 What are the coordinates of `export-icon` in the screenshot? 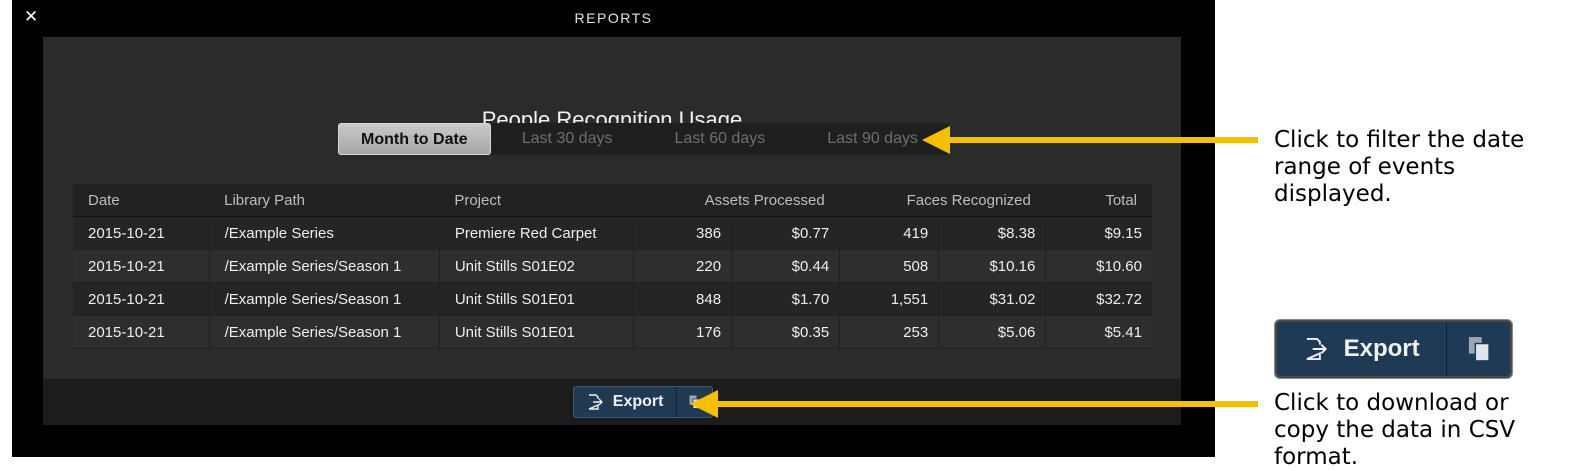 It's located at (1316, 349).